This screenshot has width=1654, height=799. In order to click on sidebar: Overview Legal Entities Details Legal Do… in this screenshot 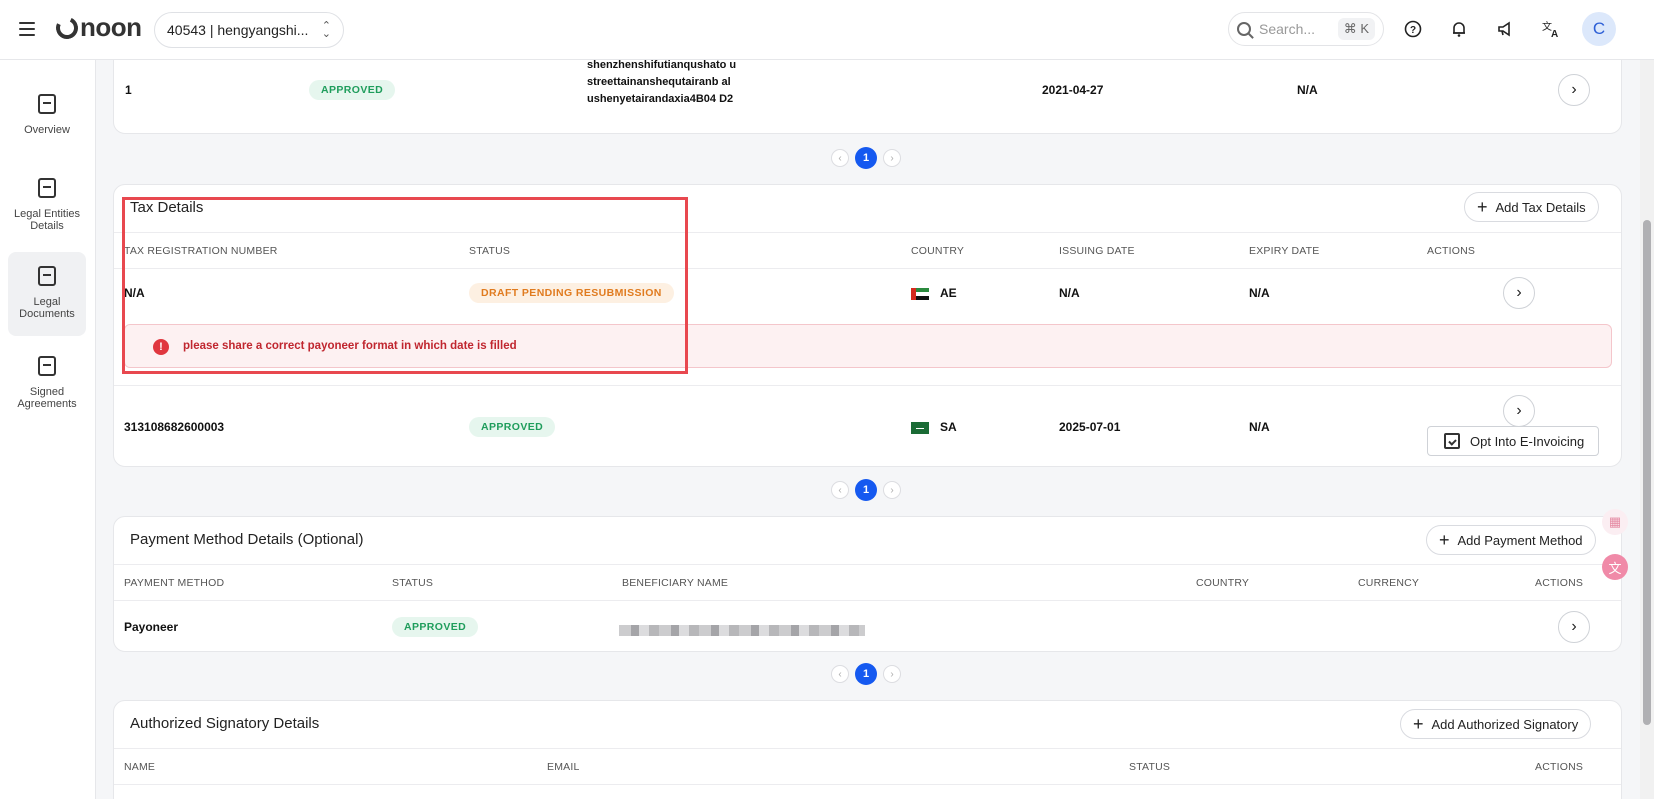, I will do `click(48, 429)`.